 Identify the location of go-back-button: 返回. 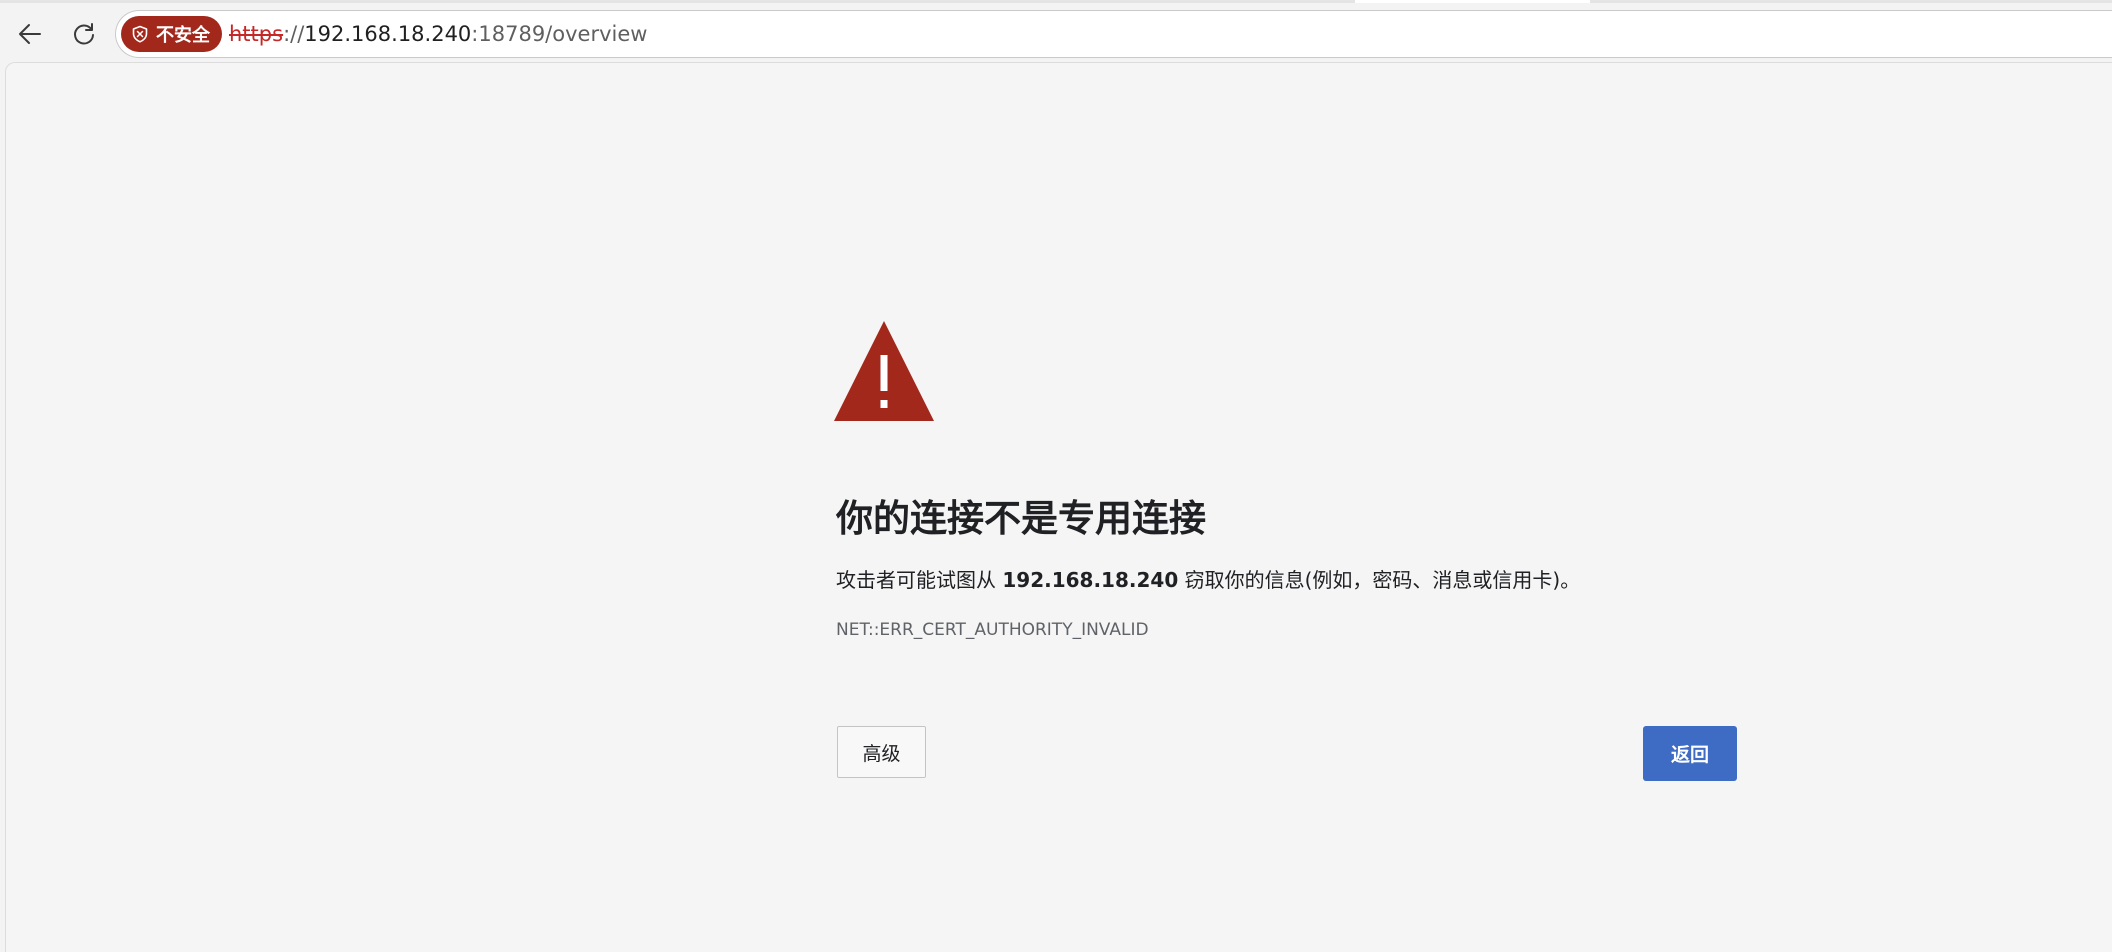
(1690, 753).